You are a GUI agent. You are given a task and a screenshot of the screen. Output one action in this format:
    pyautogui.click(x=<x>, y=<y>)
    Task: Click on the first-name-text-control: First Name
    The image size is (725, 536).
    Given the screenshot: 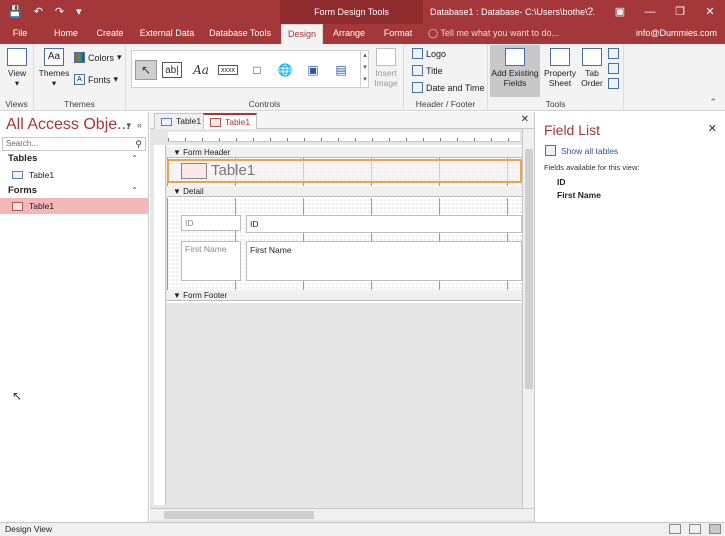 What is the action you would take?
    pyautogui.click(x=384, y=261)
    